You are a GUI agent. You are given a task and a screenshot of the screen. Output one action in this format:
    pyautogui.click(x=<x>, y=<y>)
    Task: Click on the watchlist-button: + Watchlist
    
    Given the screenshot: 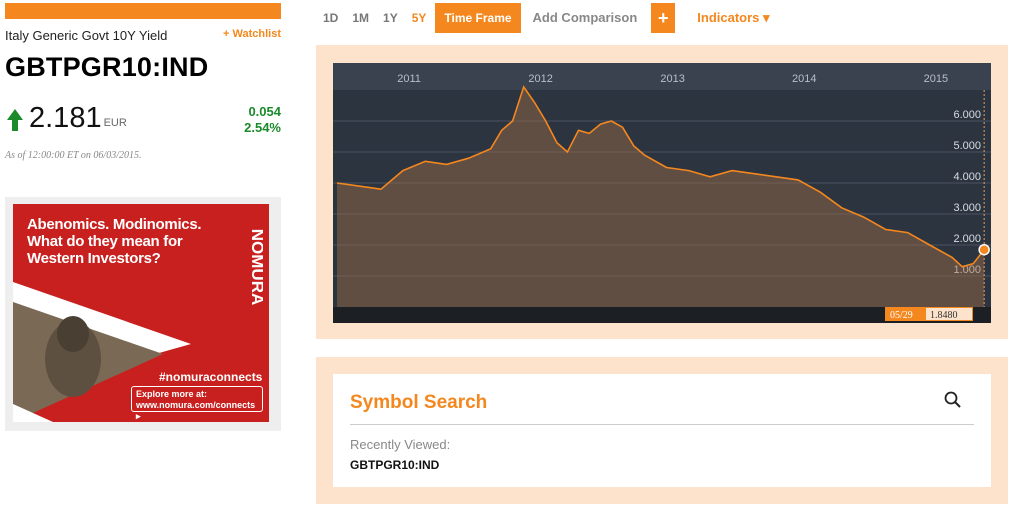 What is the action you would take?
    pyautogui.click(x=252, y=34)
    